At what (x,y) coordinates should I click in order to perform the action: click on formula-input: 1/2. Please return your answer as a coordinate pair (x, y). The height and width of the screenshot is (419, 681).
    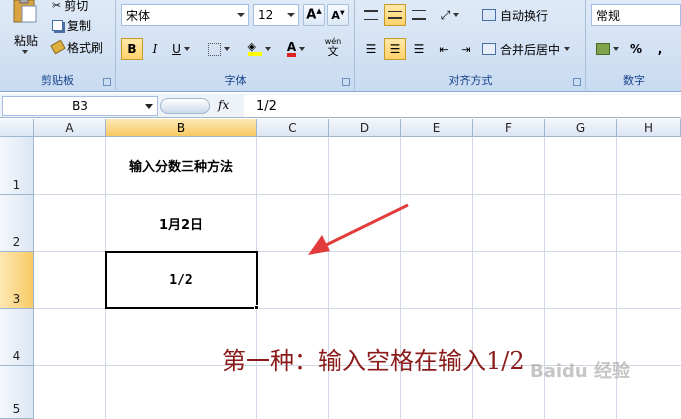
    Looking at the image, I should click on (462, 106).